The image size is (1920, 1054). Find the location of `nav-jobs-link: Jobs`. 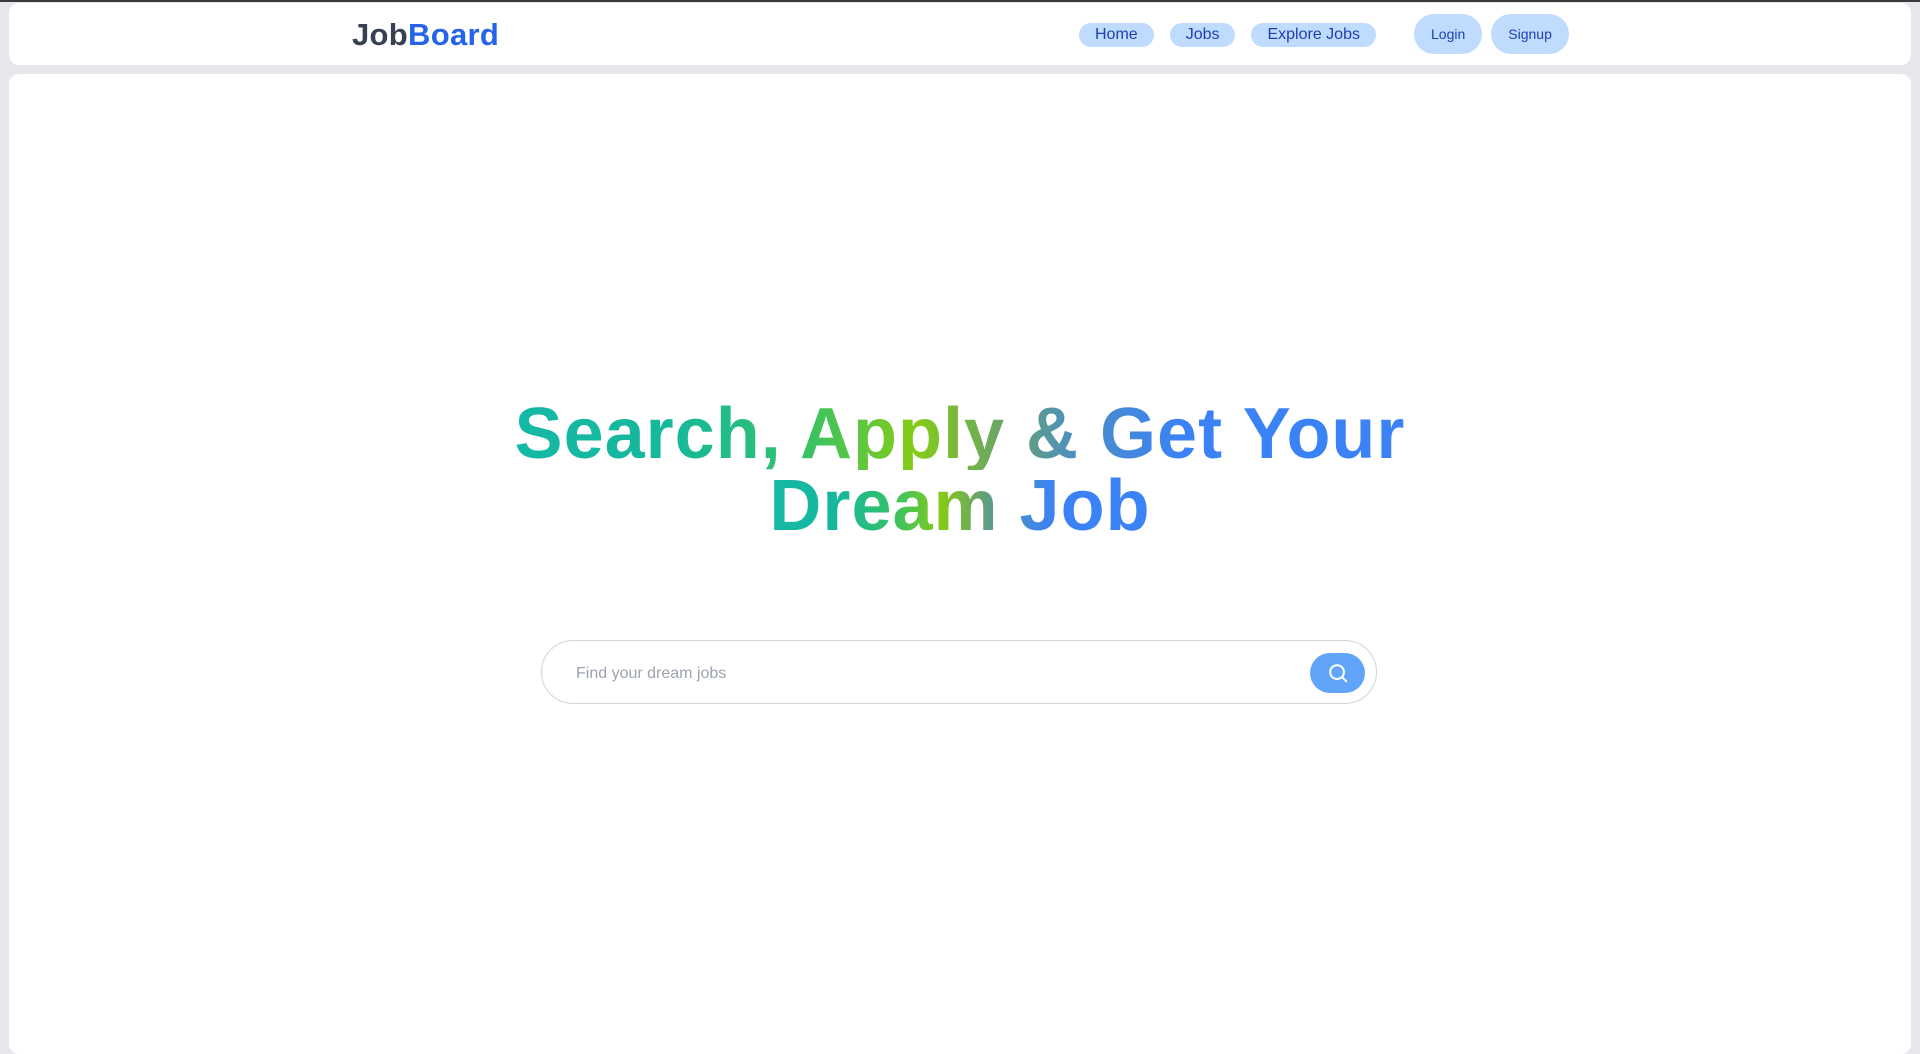

nav-jobs-link: Jobs is located at coordinates (1202, 35).